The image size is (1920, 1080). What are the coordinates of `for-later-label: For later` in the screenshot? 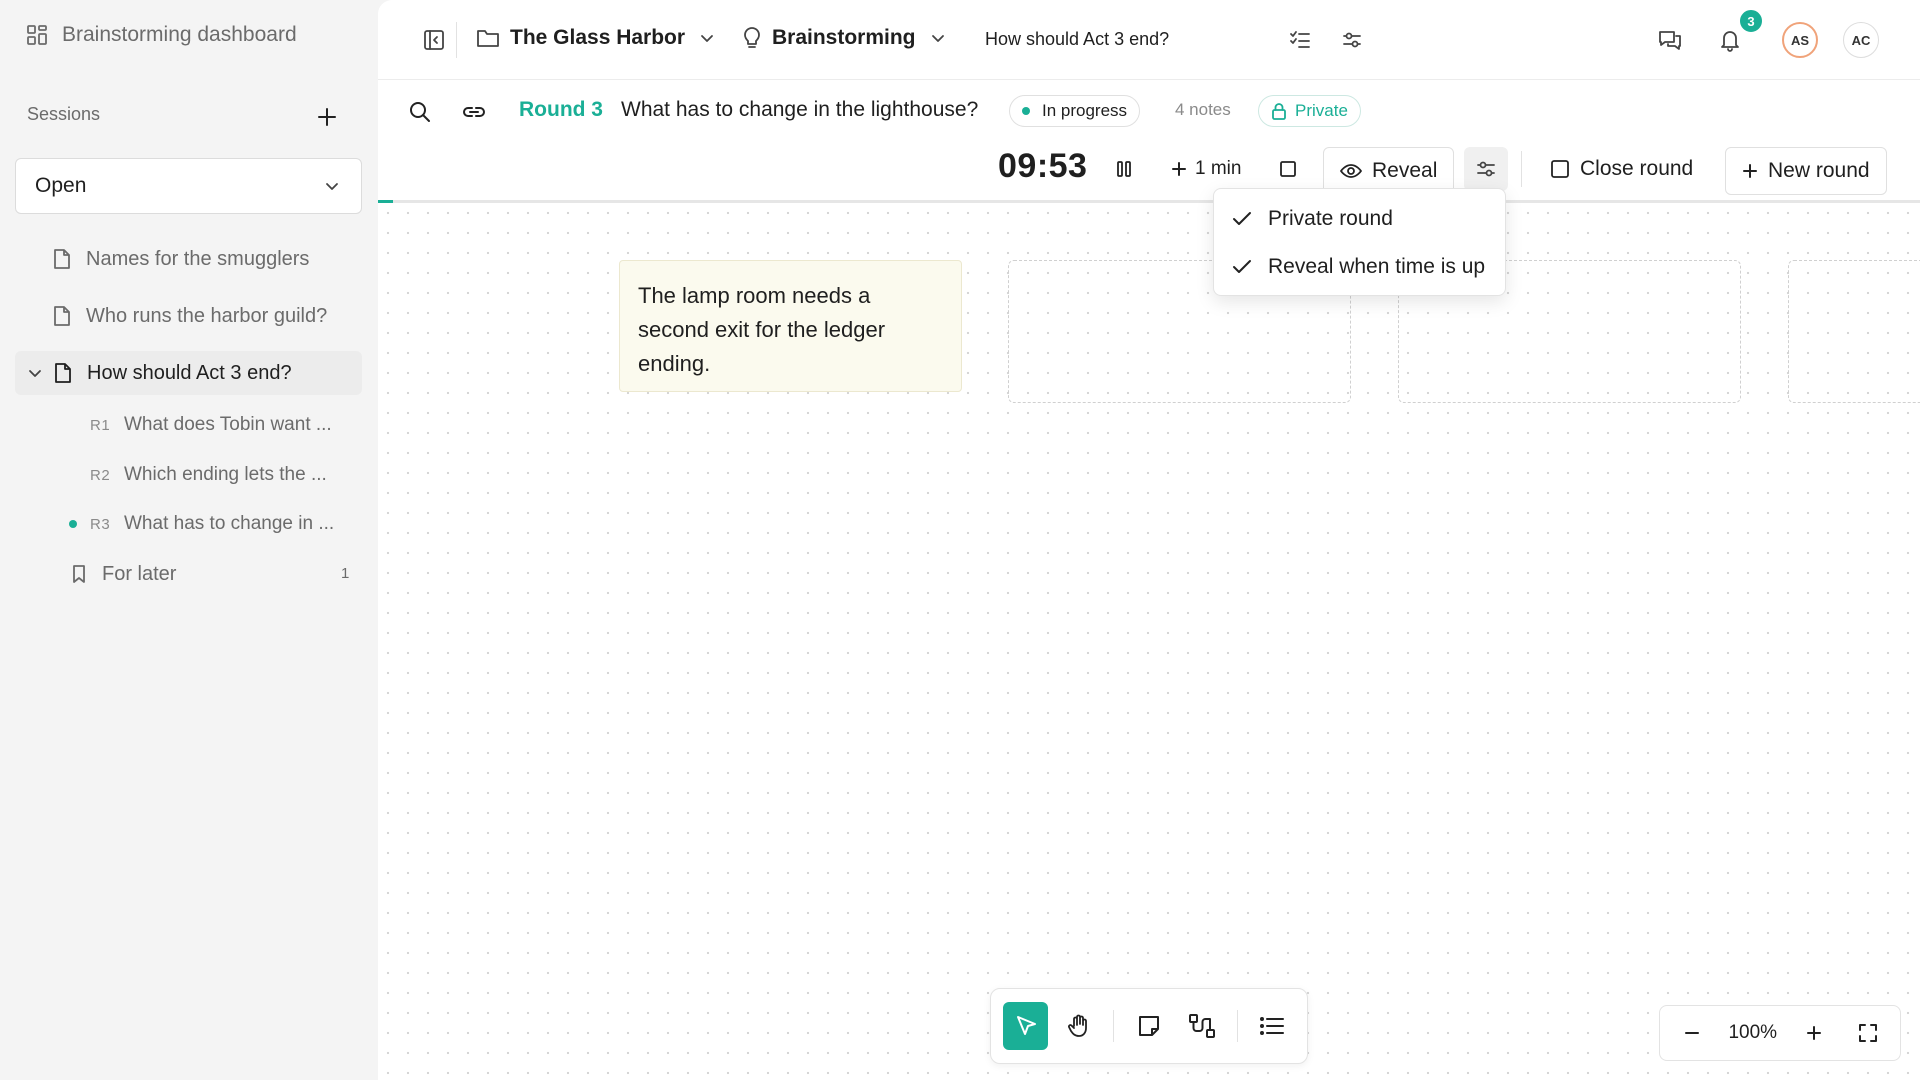 It's located at (139, 573).